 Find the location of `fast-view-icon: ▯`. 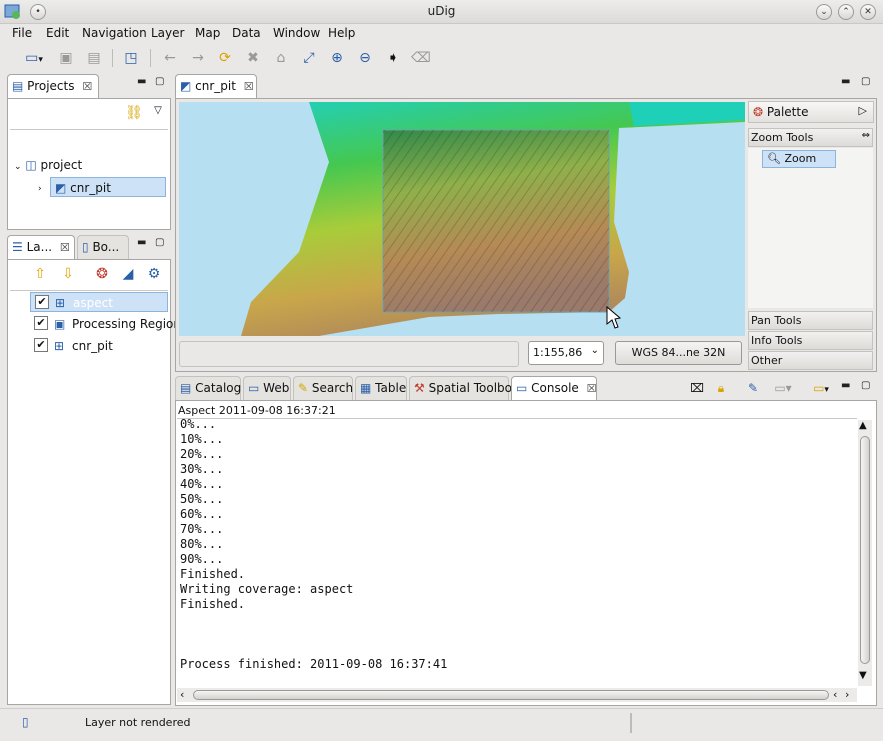

fast-view-icon: ▯ is located at coordinates (25, 722).